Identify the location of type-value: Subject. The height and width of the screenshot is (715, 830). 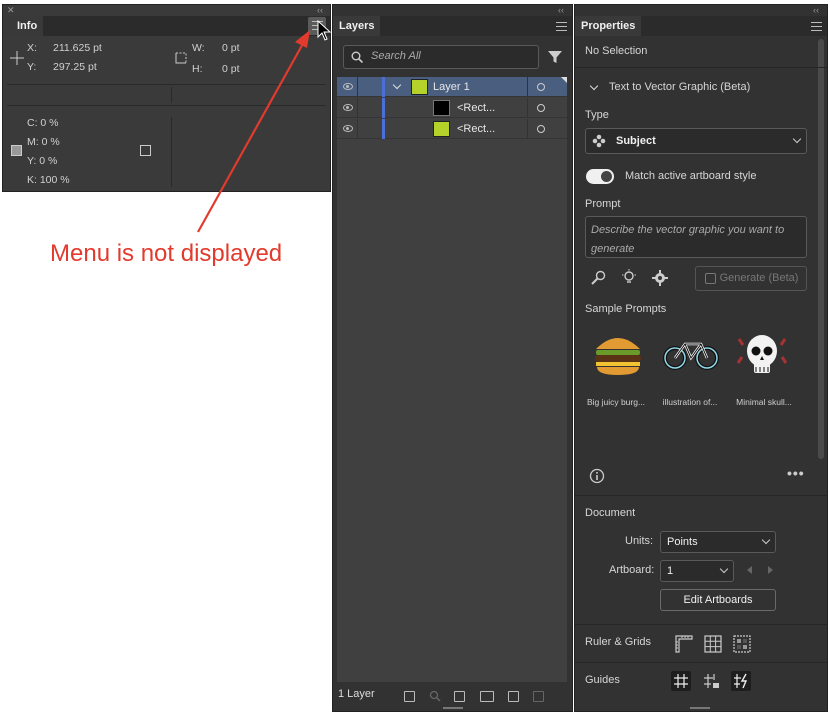
(636, 141).